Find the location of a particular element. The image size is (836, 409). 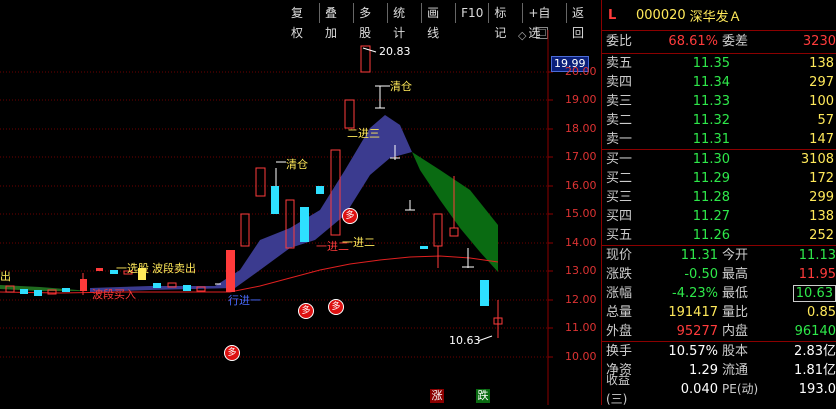

stat-row: 换手 10.57% 股本 2.83亿 is located at coordinates (719, 351).